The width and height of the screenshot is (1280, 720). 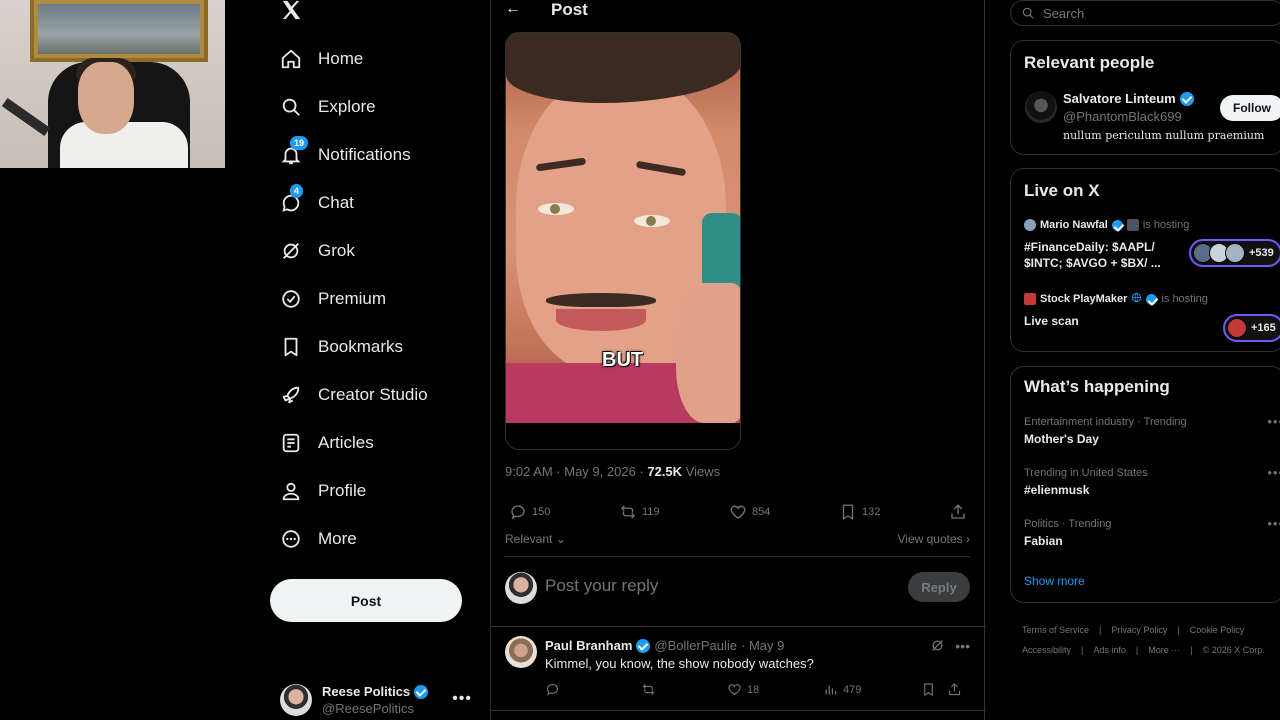 What do you see at coordinates (462, 699) in the screenshot?
I see `account-menu-icon: •••` at bounding box center [462, 699].